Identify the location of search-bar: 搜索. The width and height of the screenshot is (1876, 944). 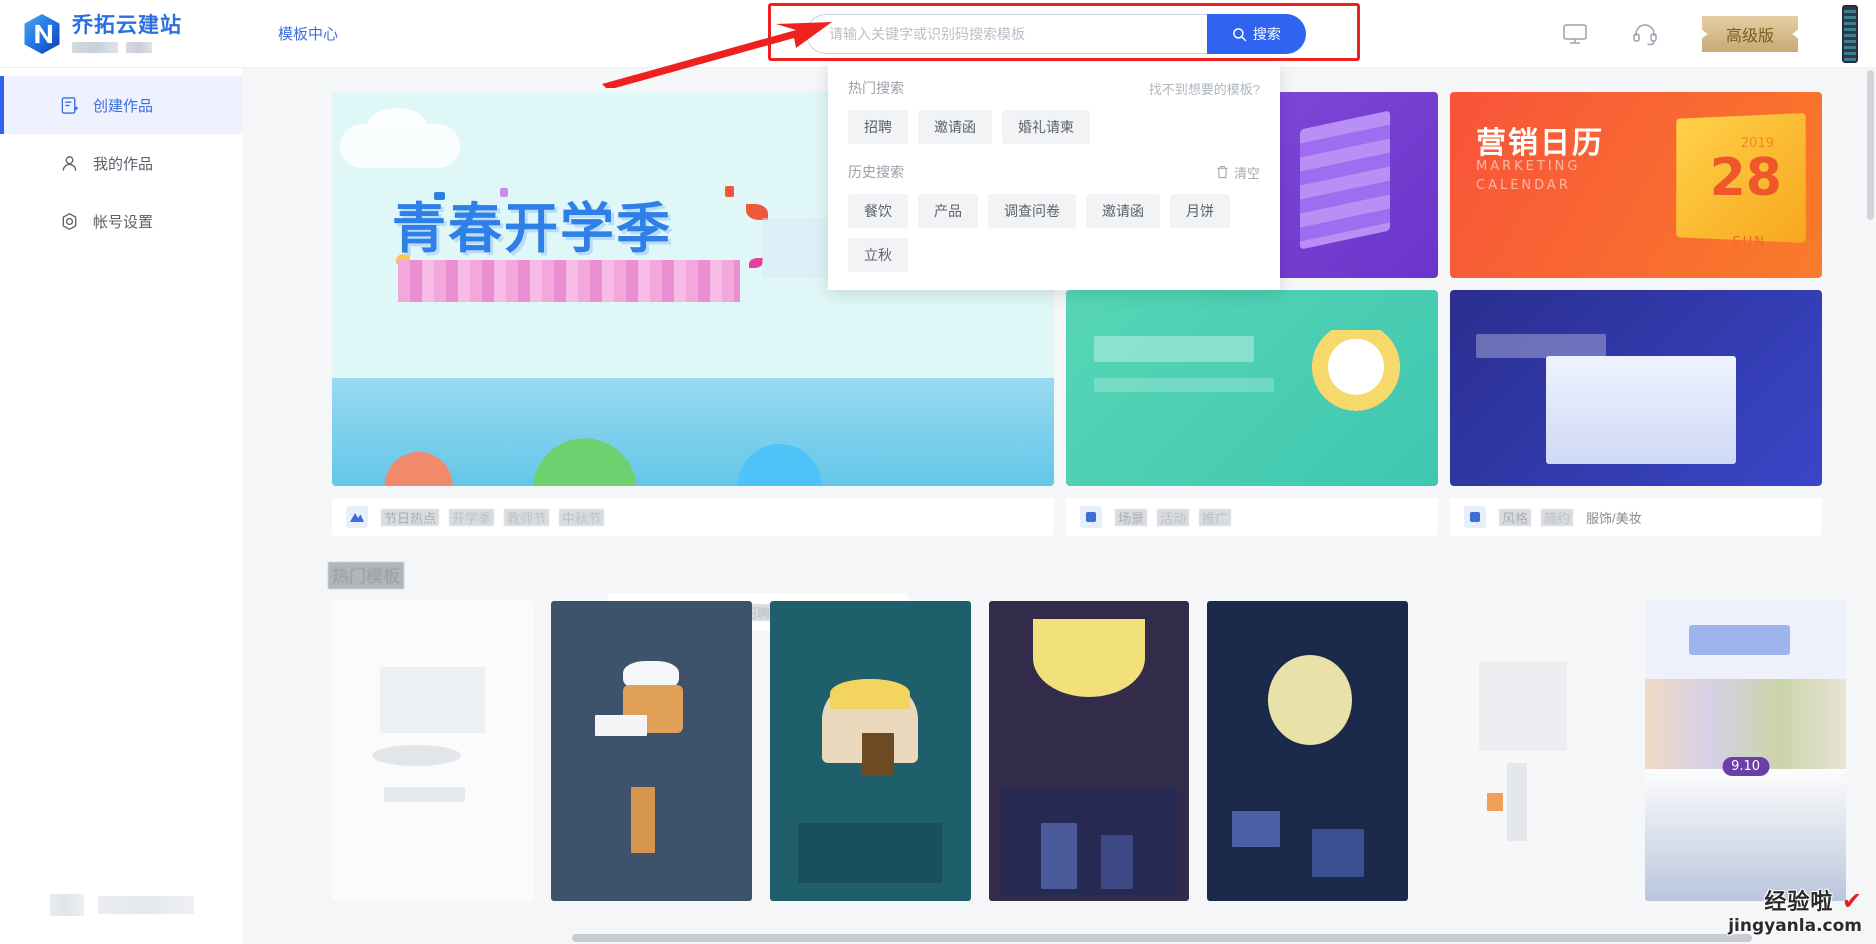
(1056, 34).